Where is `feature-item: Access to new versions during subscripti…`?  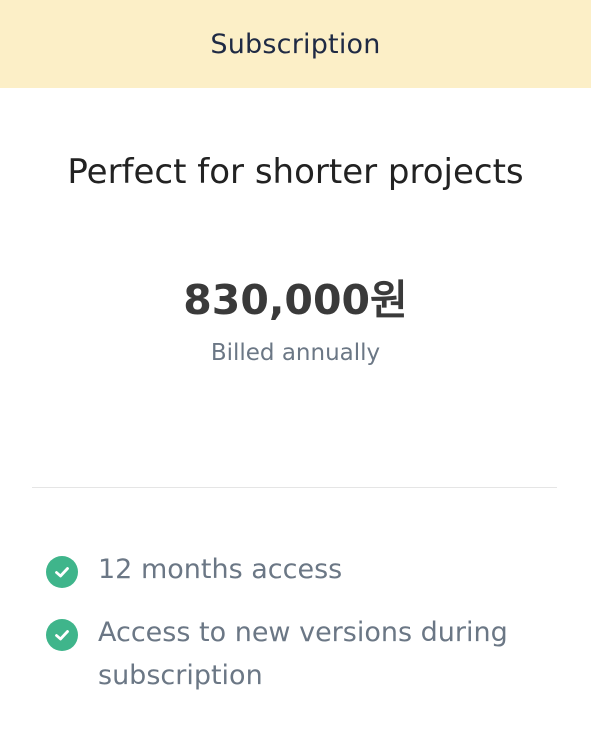
feature-item: Access to new versions during subscripti… is located at coordinates (296, 654).